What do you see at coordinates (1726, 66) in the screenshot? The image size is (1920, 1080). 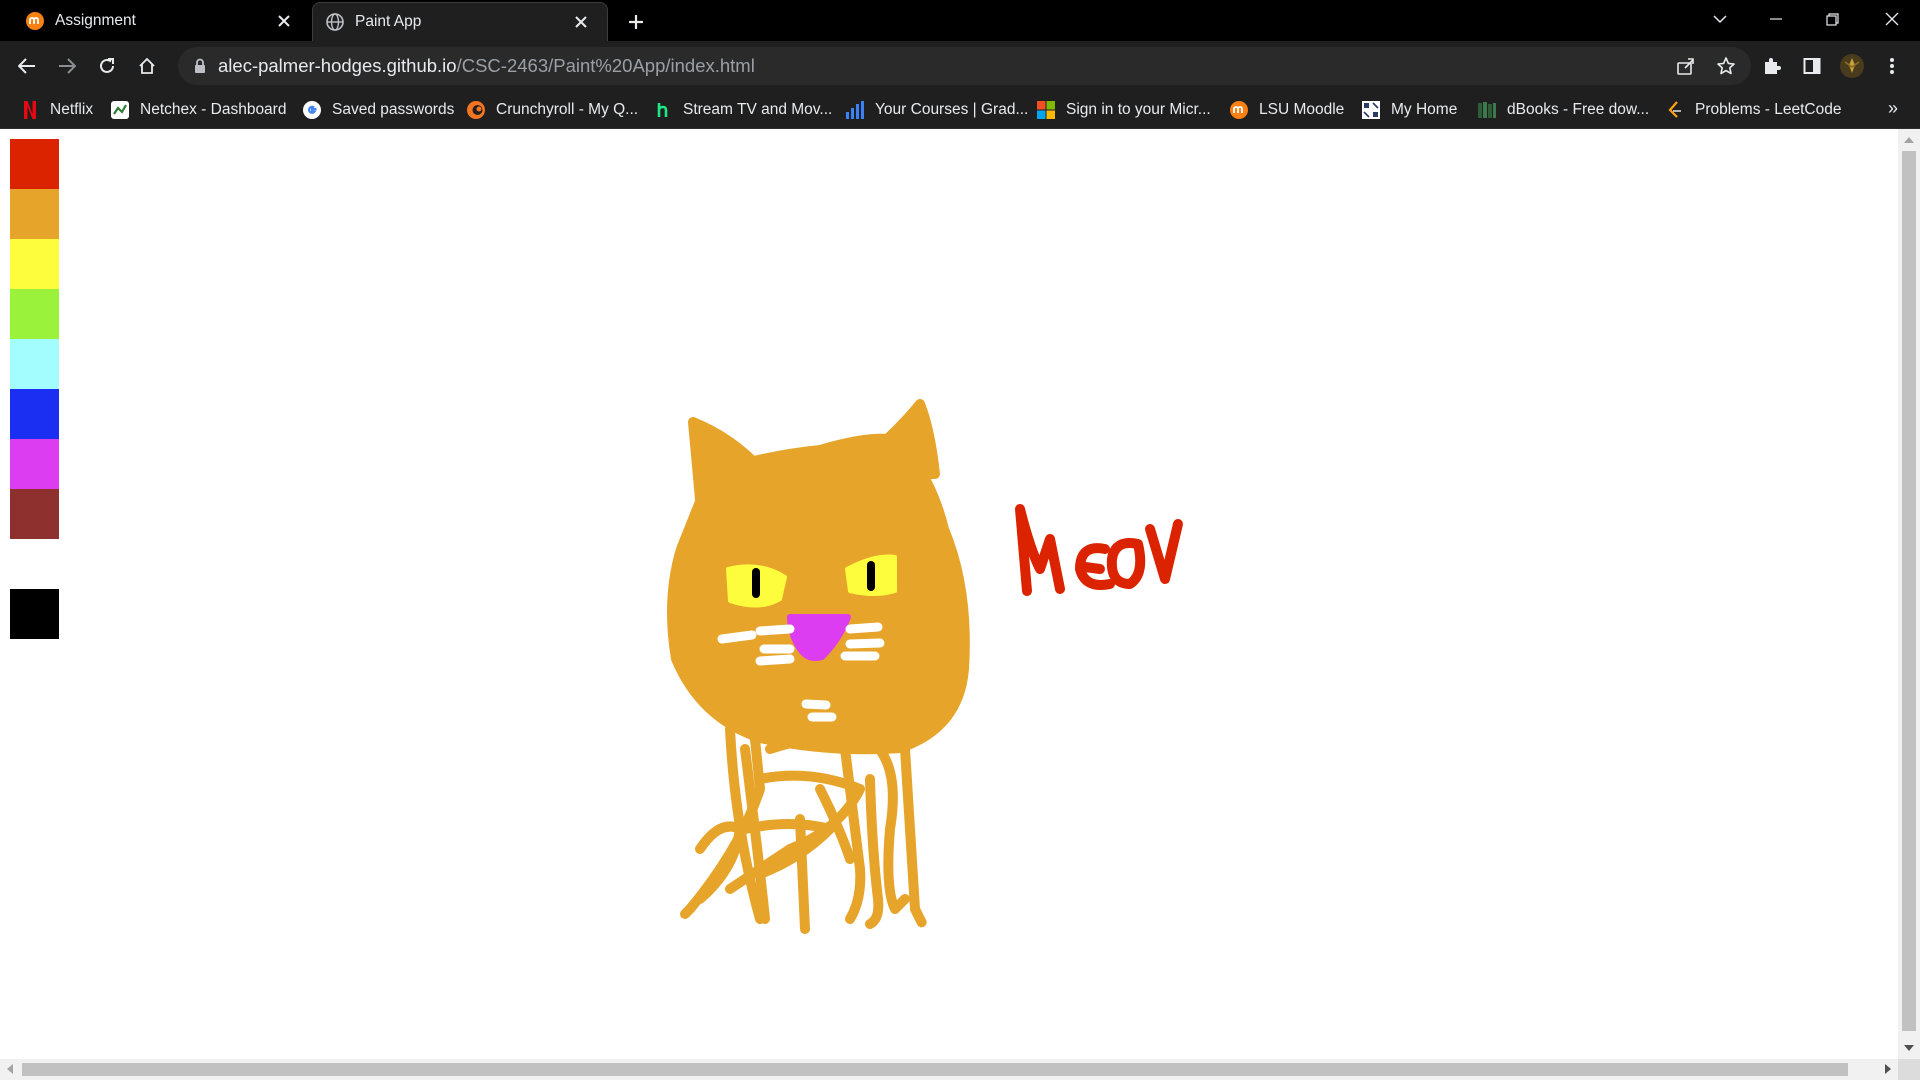 I see `bookmark-star-icon` at bounding box center [1726, 66].